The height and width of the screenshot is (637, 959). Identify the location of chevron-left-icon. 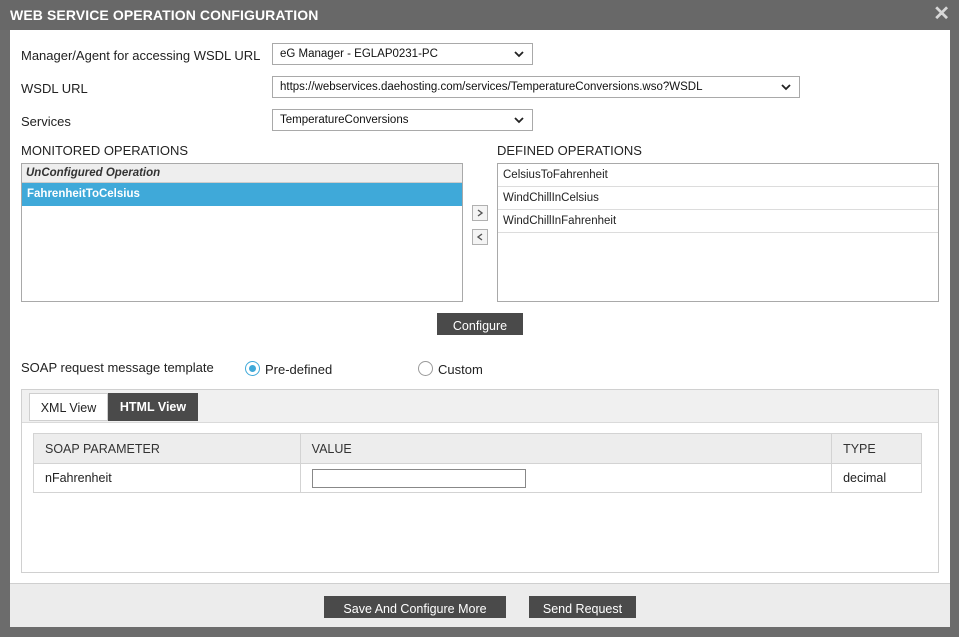
(479, 237).